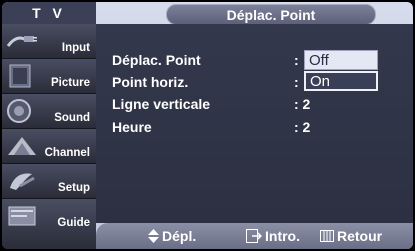 This screenshot has height=251, width=415. I want to click on picture-icon, so click(20, 76).